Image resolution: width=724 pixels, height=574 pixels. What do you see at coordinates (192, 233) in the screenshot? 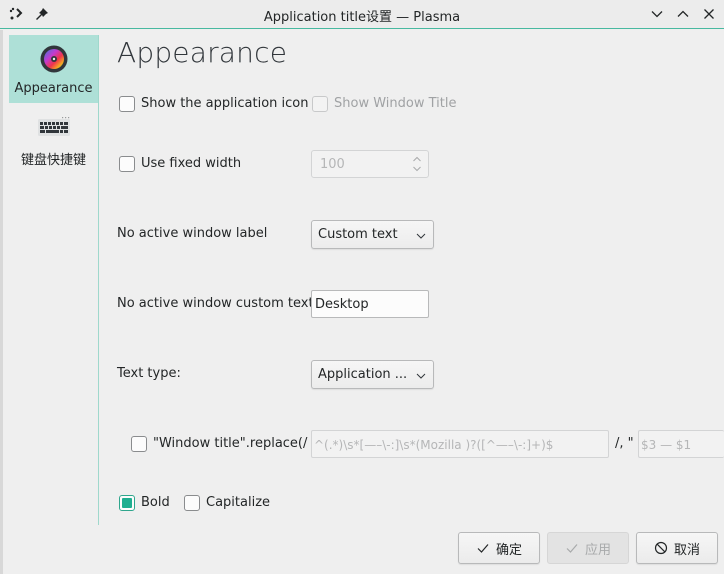
I see `no-active-window-label: No active window label` at bounding box center [192, 233].